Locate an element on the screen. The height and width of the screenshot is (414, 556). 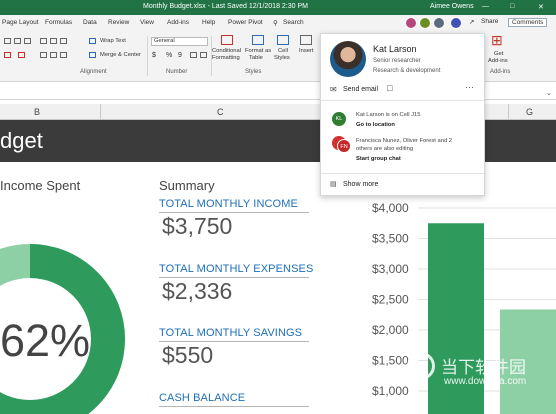
account-name: Aimee Owens is located at coordinates (452, 6).